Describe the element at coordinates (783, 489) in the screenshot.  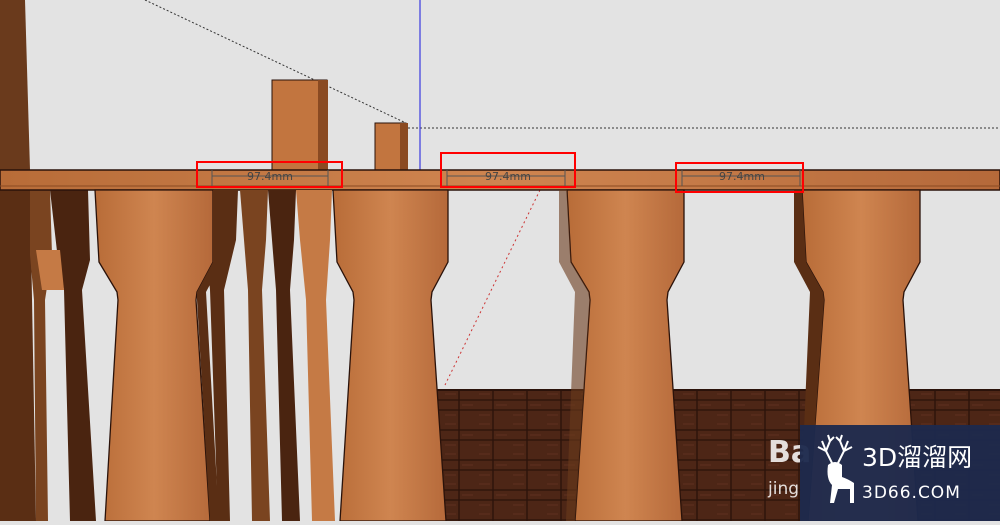
I see `baidu-sub-text: jing` at that location.